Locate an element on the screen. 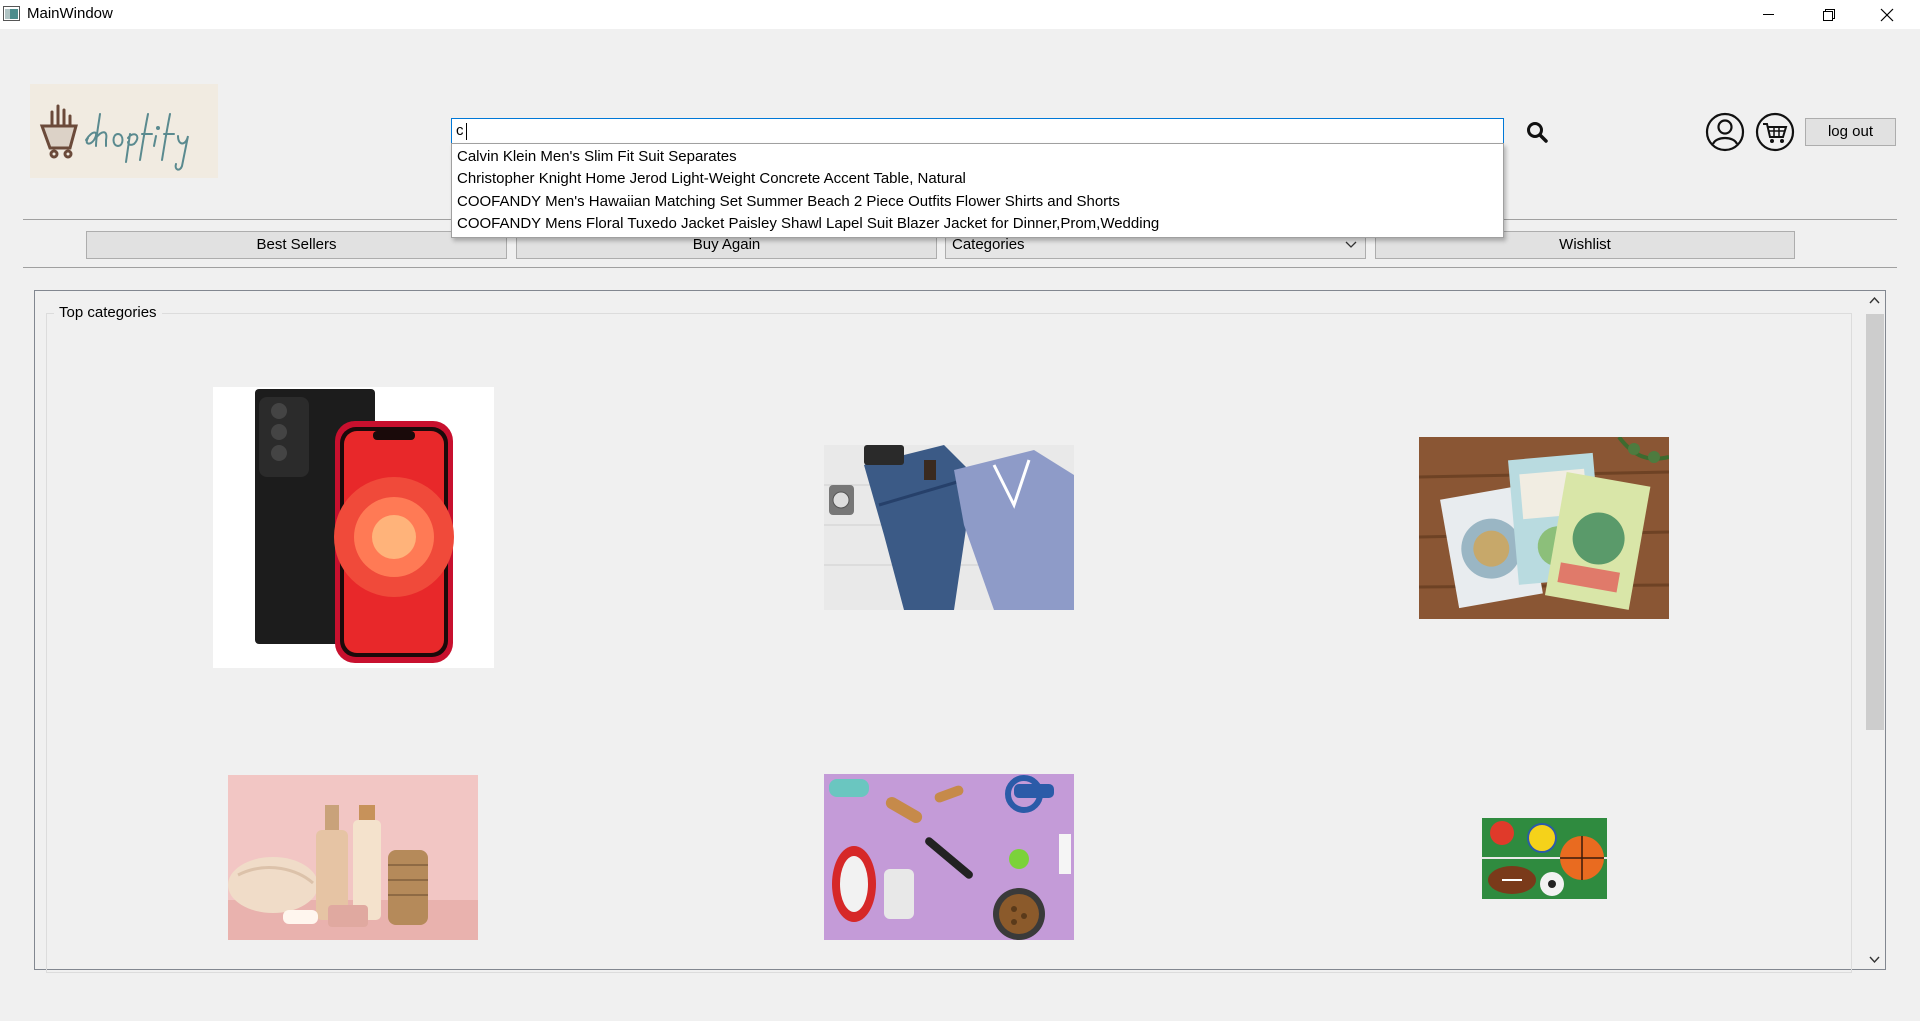 The height and width of the screenshot is (1021, 1920). beauty-products-image is located at coordinates (353, 857).